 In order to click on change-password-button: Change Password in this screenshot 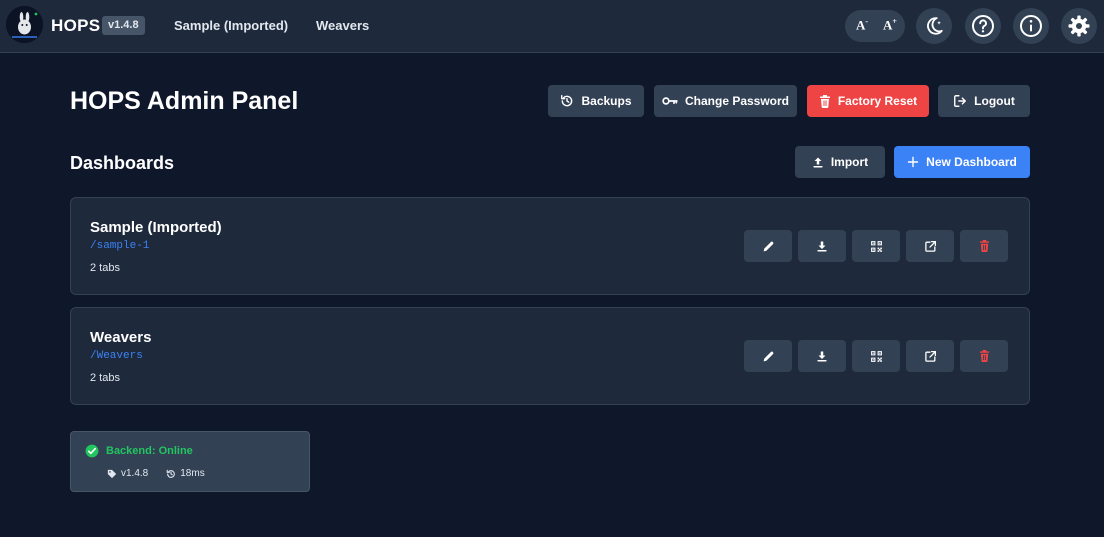, I will do `click(725, 101)`.